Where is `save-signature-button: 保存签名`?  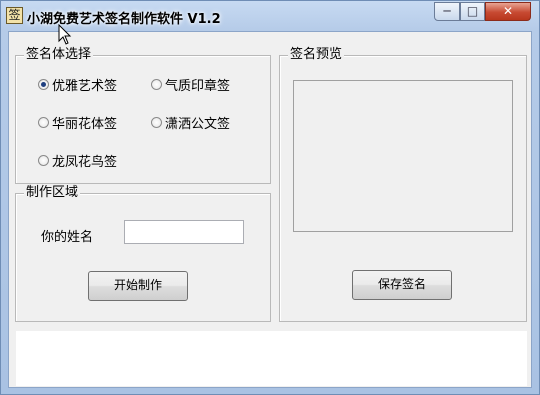
save-signature-button: 保存签名 is located at coordinates (402, 285).